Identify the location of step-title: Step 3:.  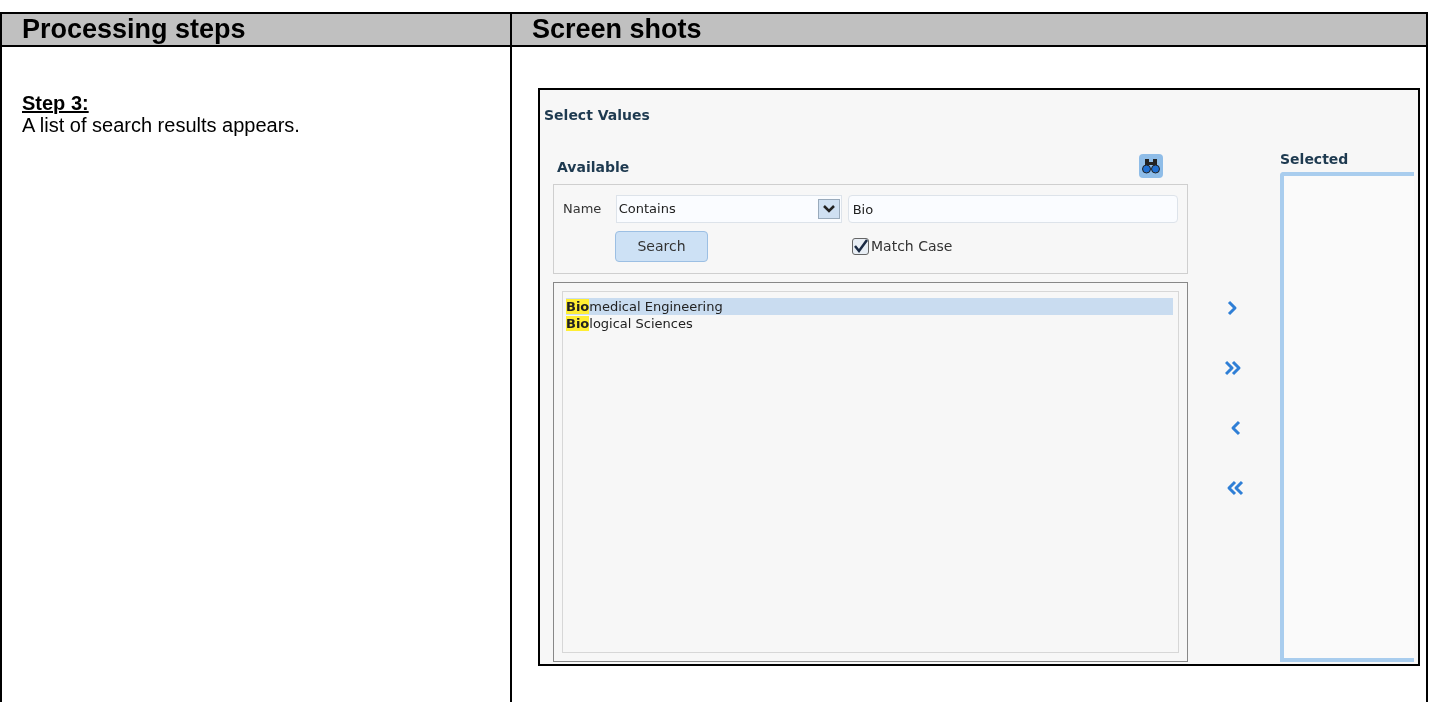
(55, 103).